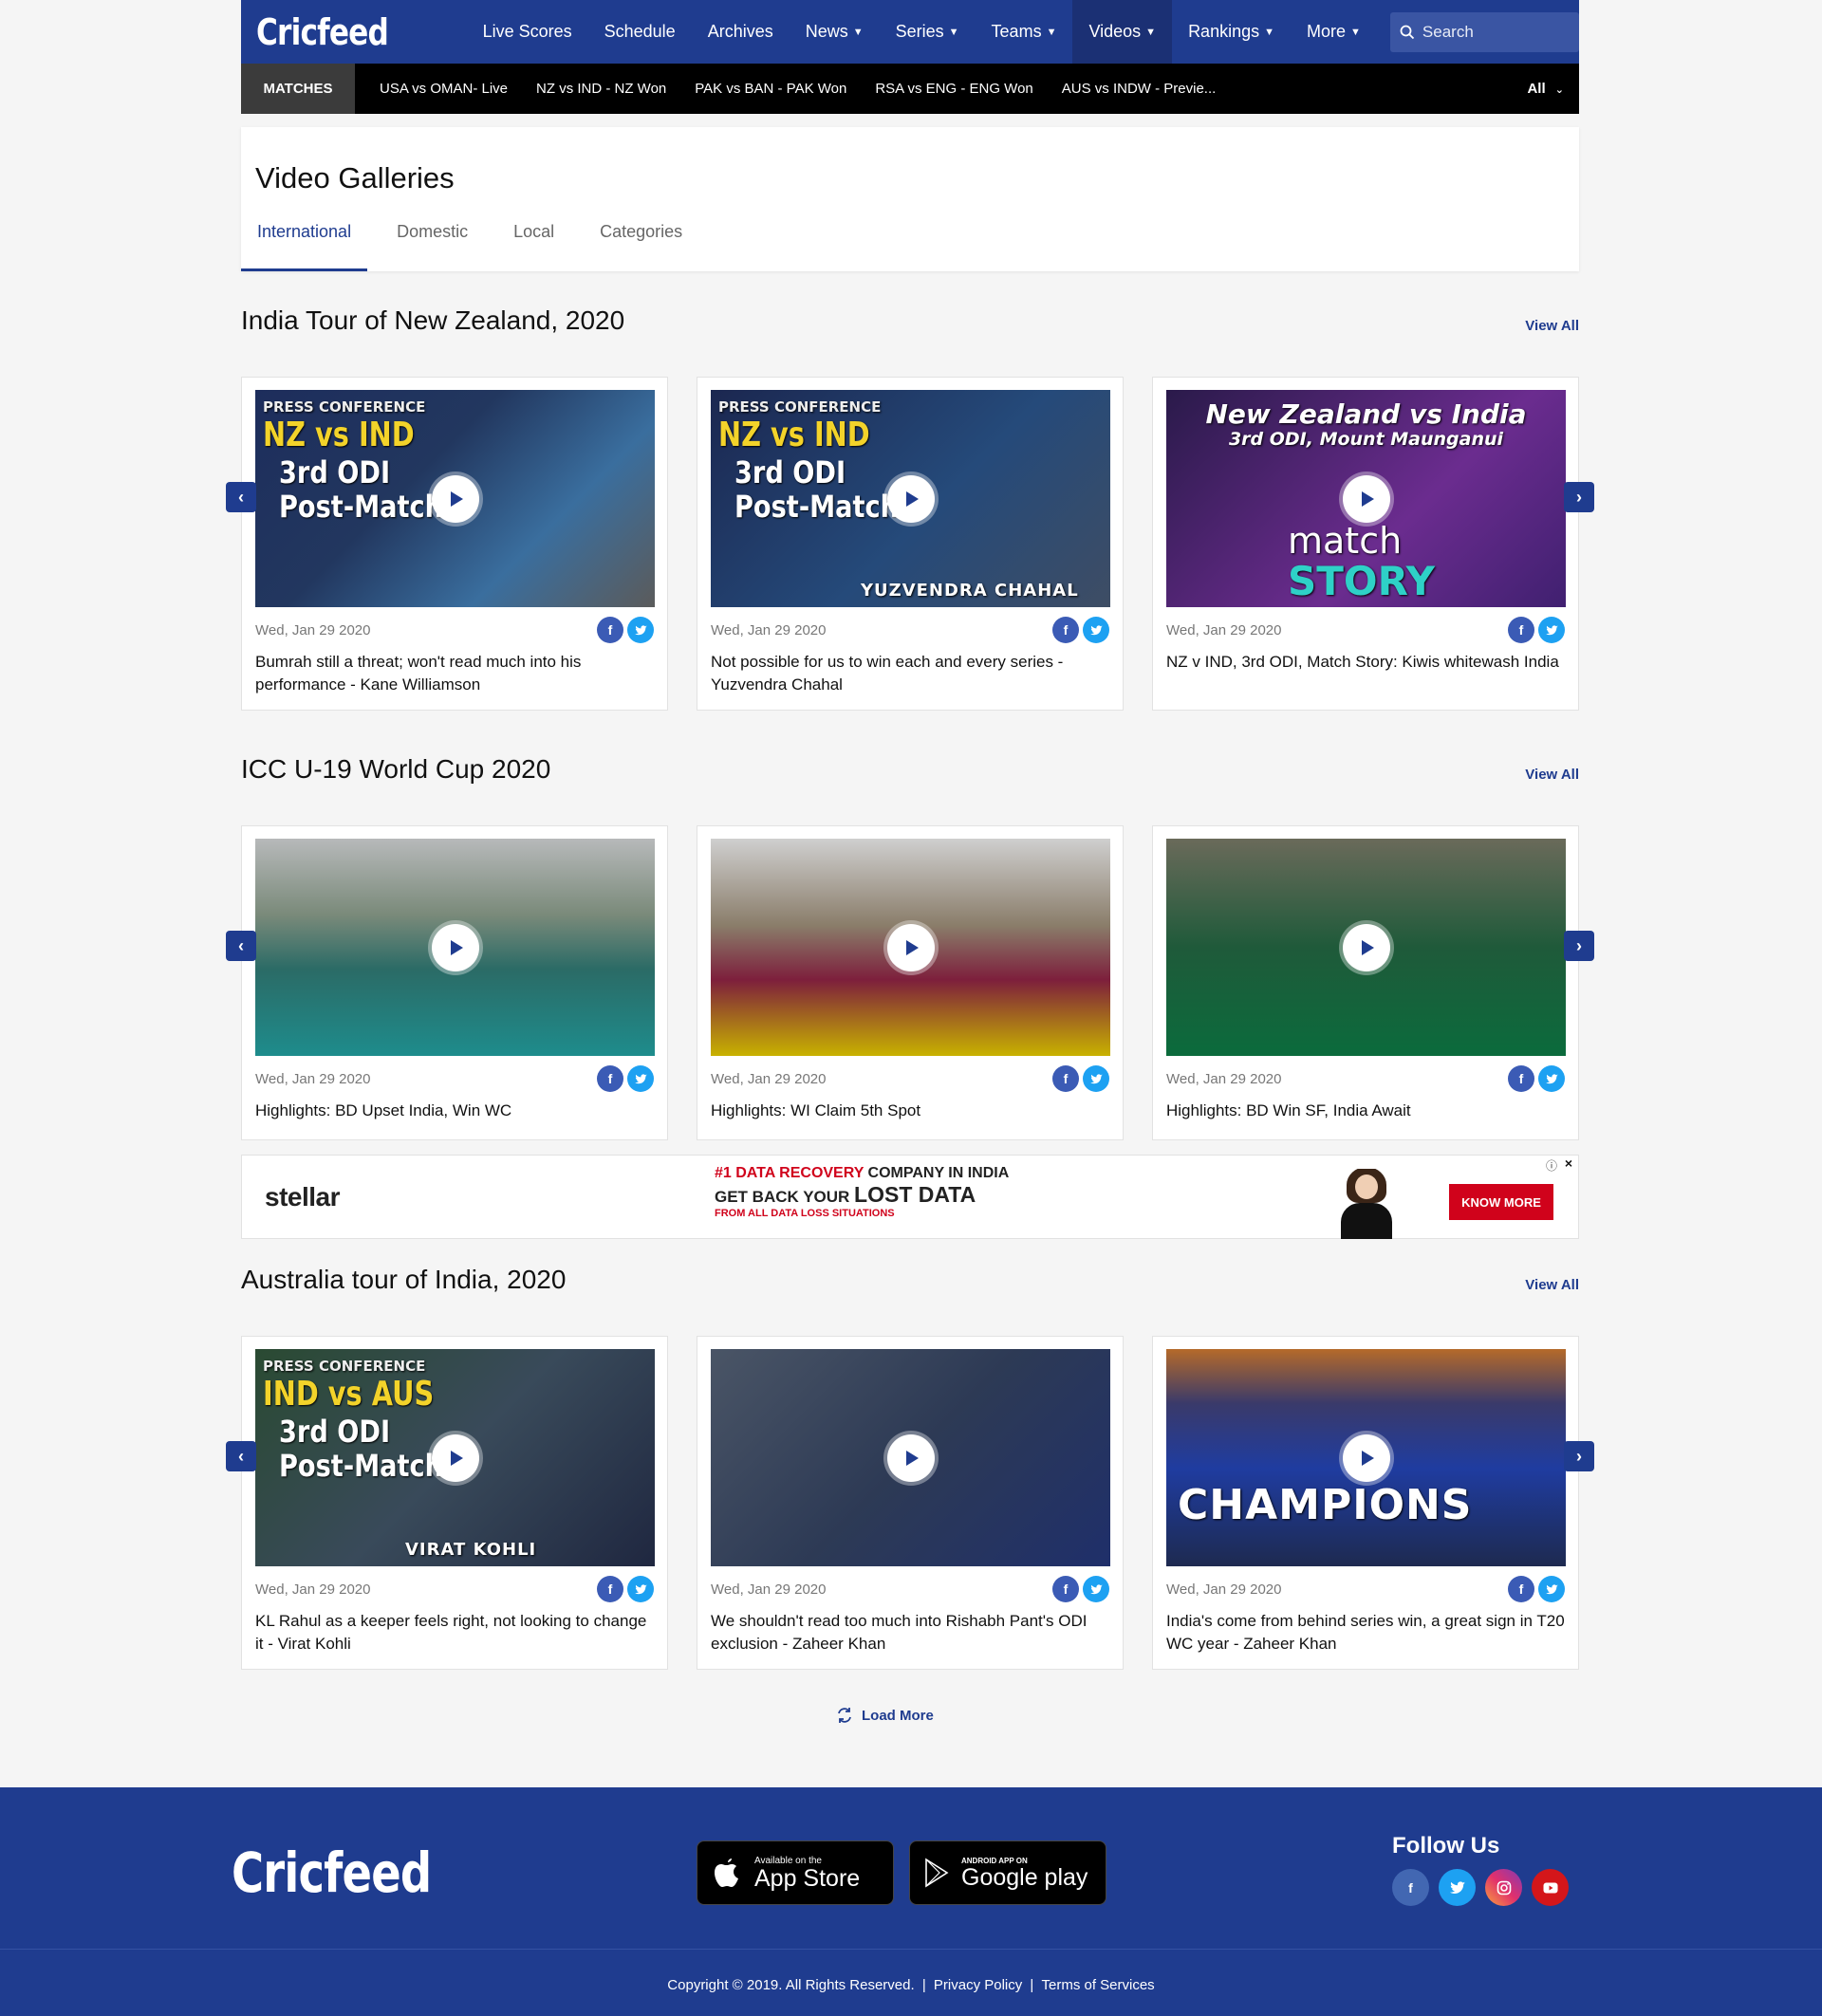 The image size is (1822, 2016). I want to click on match-link: RSA vs ENG - ENG Won, so click(953, 89).